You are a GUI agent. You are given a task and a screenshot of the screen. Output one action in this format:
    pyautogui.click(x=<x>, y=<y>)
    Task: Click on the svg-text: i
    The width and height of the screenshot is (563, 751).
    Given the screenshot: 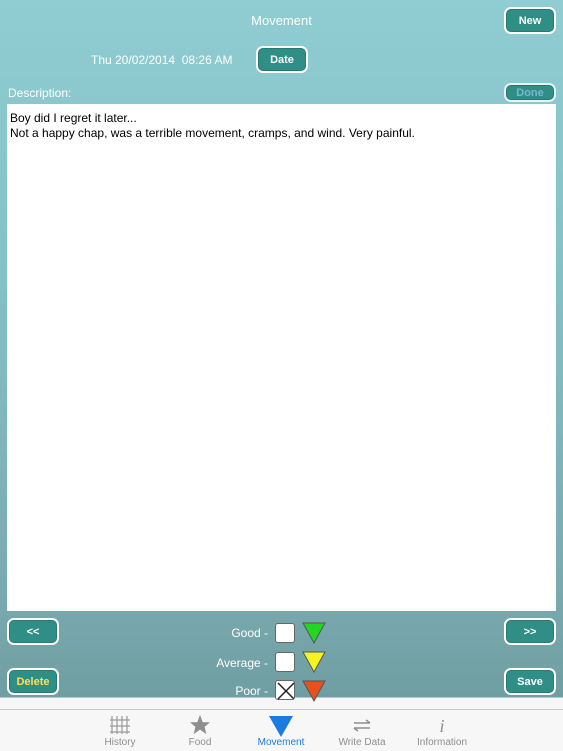 What is the action you would take?
    pyautogui.click(x=441, y=726)
    